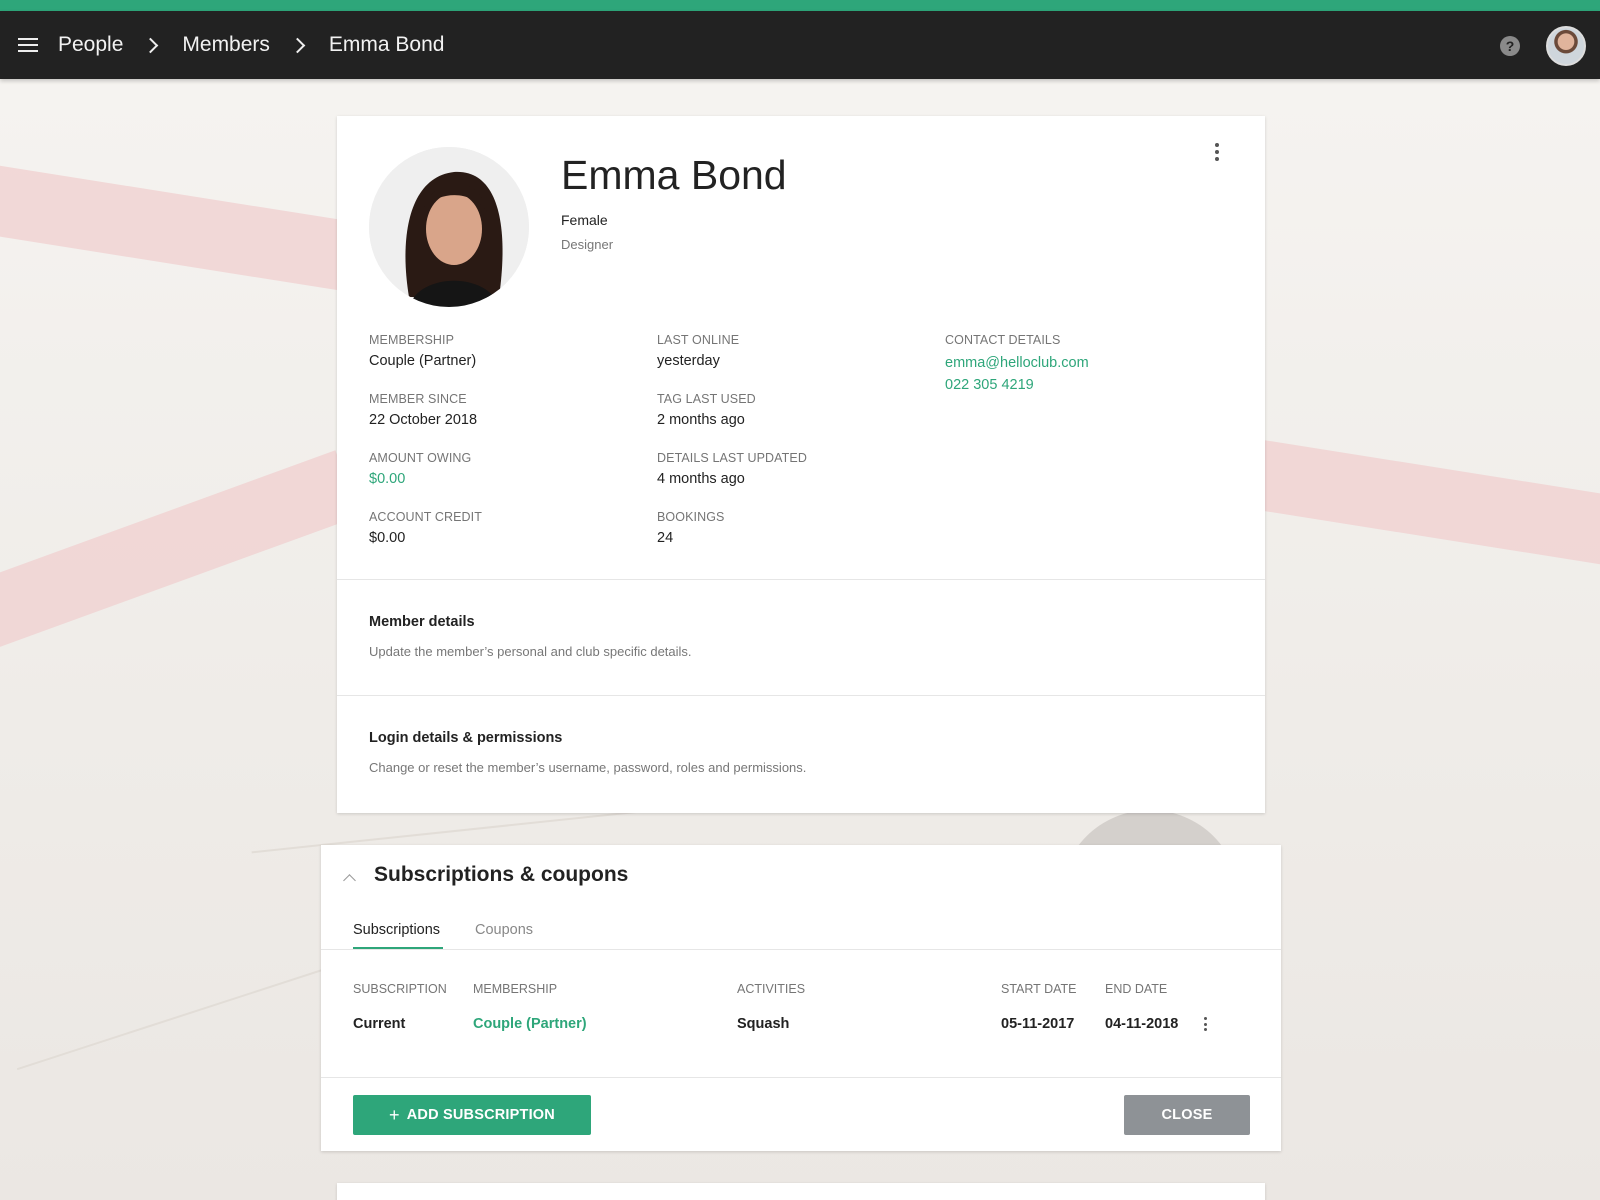  What do you see at coordinates (420, 469) in the screenshot?
I see `field-amount-owing: AMOUNT OWING $0.00` at bounding box center [420, 469].